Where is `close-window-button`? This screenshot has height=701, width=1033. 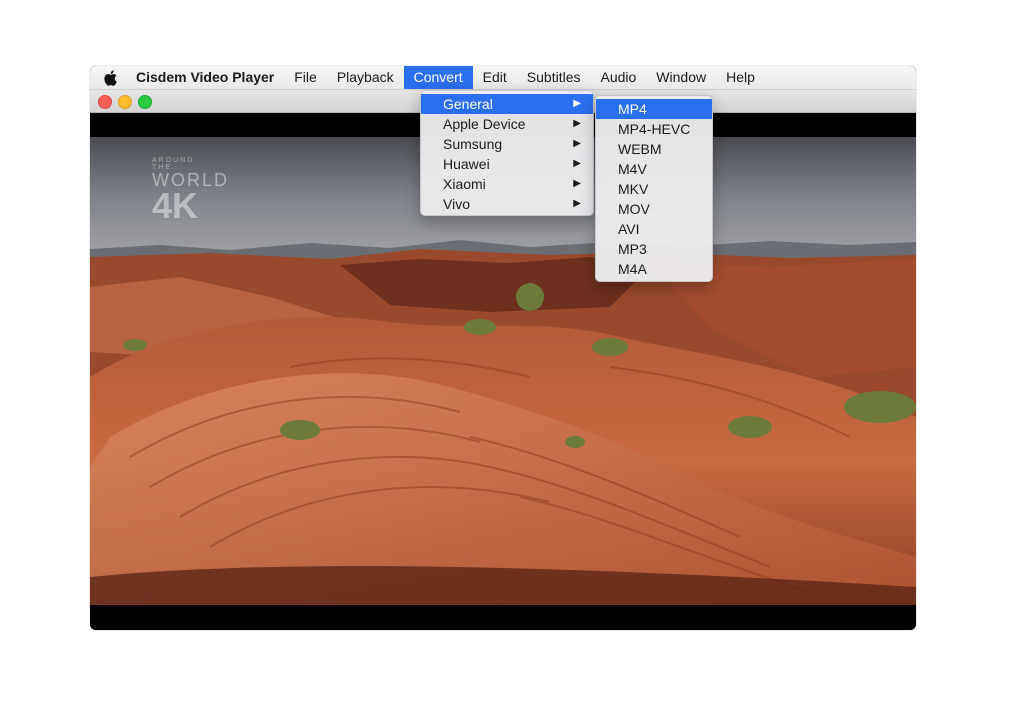
close-window-button is located at coordinates (105, 102).